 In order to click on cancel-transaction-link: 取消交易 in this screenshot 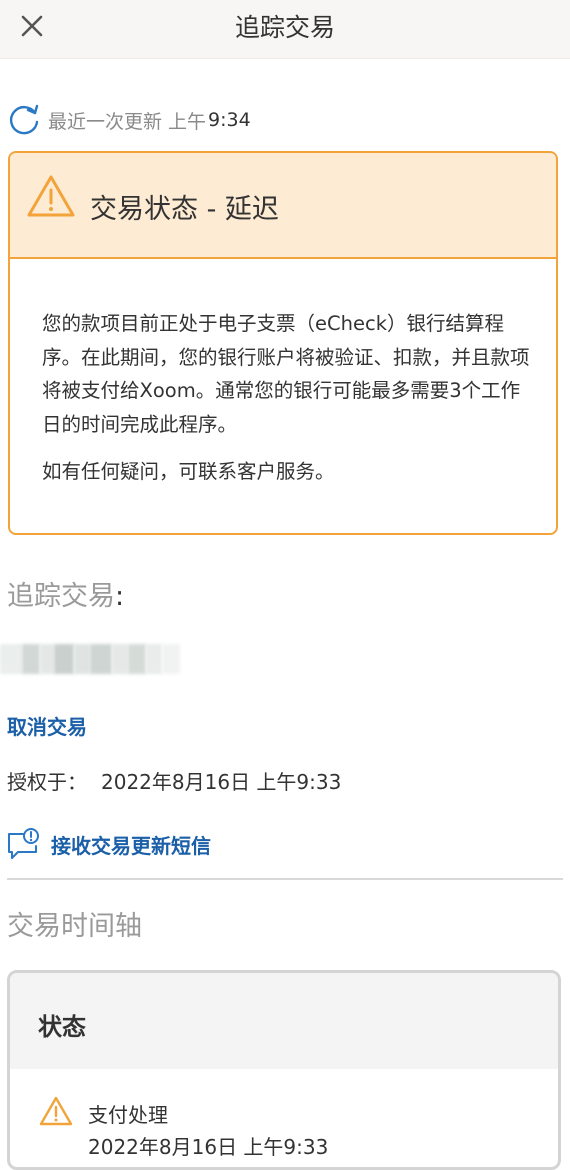, I will do `click(47, 725)`.